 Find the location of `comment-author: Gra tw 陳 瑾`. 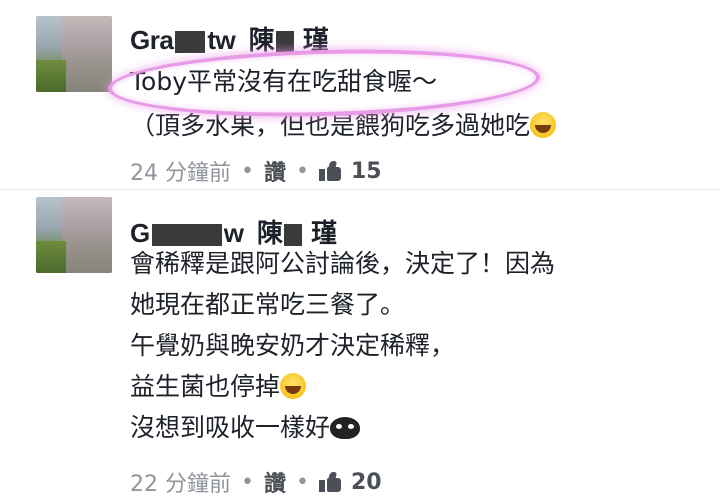

comment-author: Gra tw 陳 瑾 is located at coordinates (229, 38).